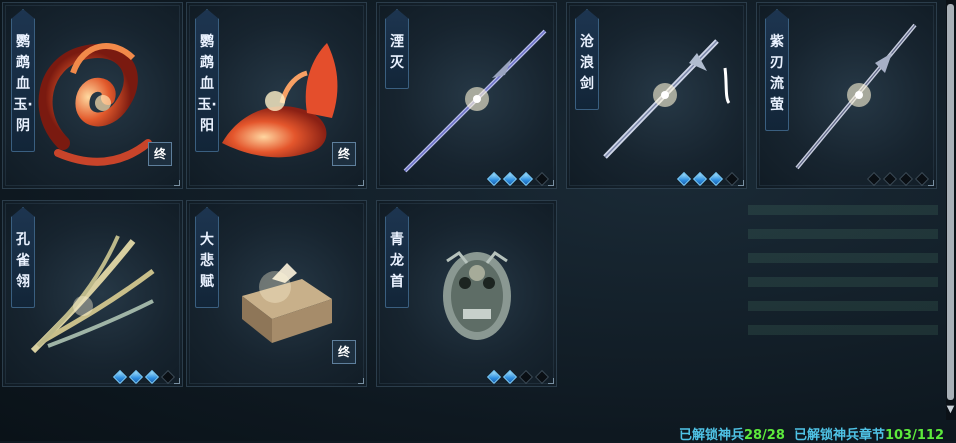 This screenshot has height=443, width=956. Describe the element at coordinates (92, 293) in the screenshot. I see `weapon-card: 孔雀翎` at that location.